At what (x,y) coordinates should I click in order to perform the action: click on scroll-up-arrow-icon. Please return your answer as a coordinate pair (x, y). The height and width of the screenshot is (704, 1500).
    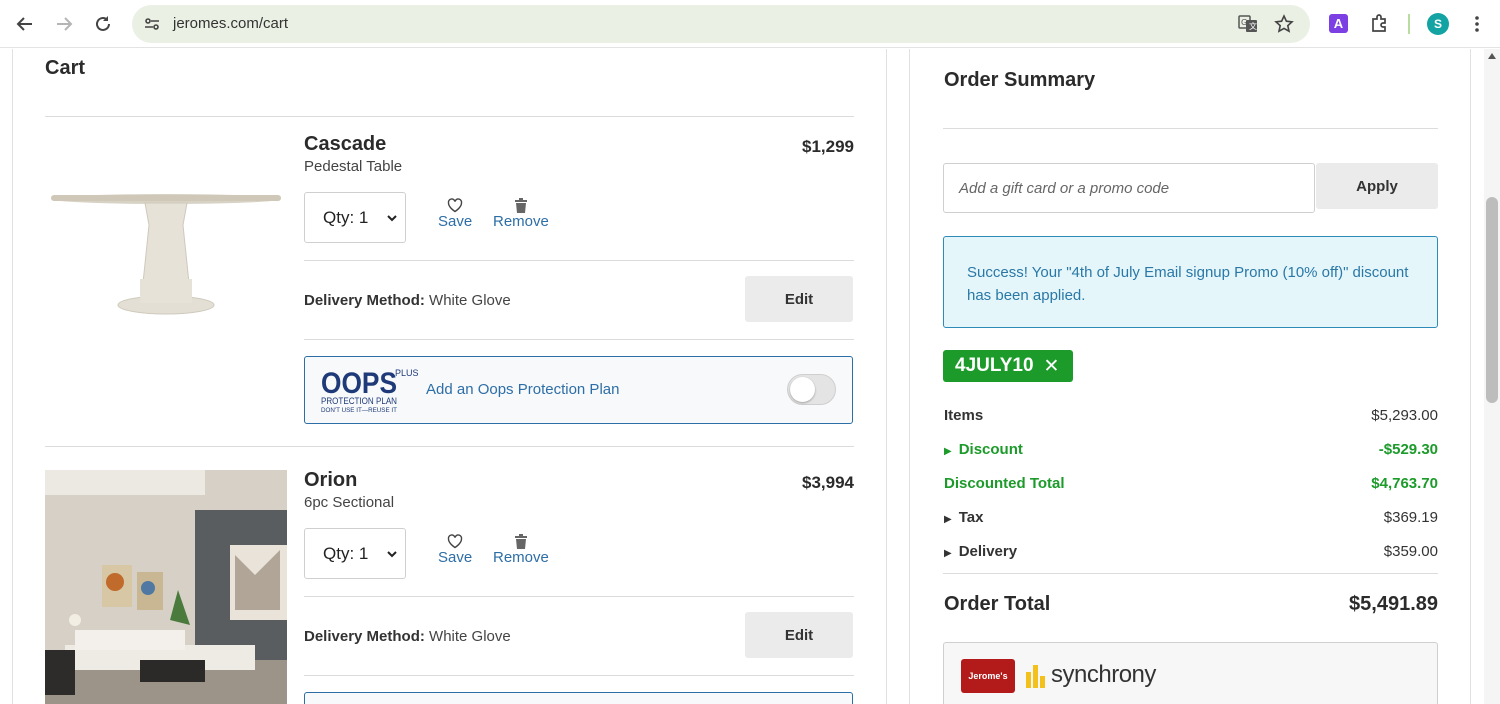
    Looking at the image, I should click on (1492, 56).